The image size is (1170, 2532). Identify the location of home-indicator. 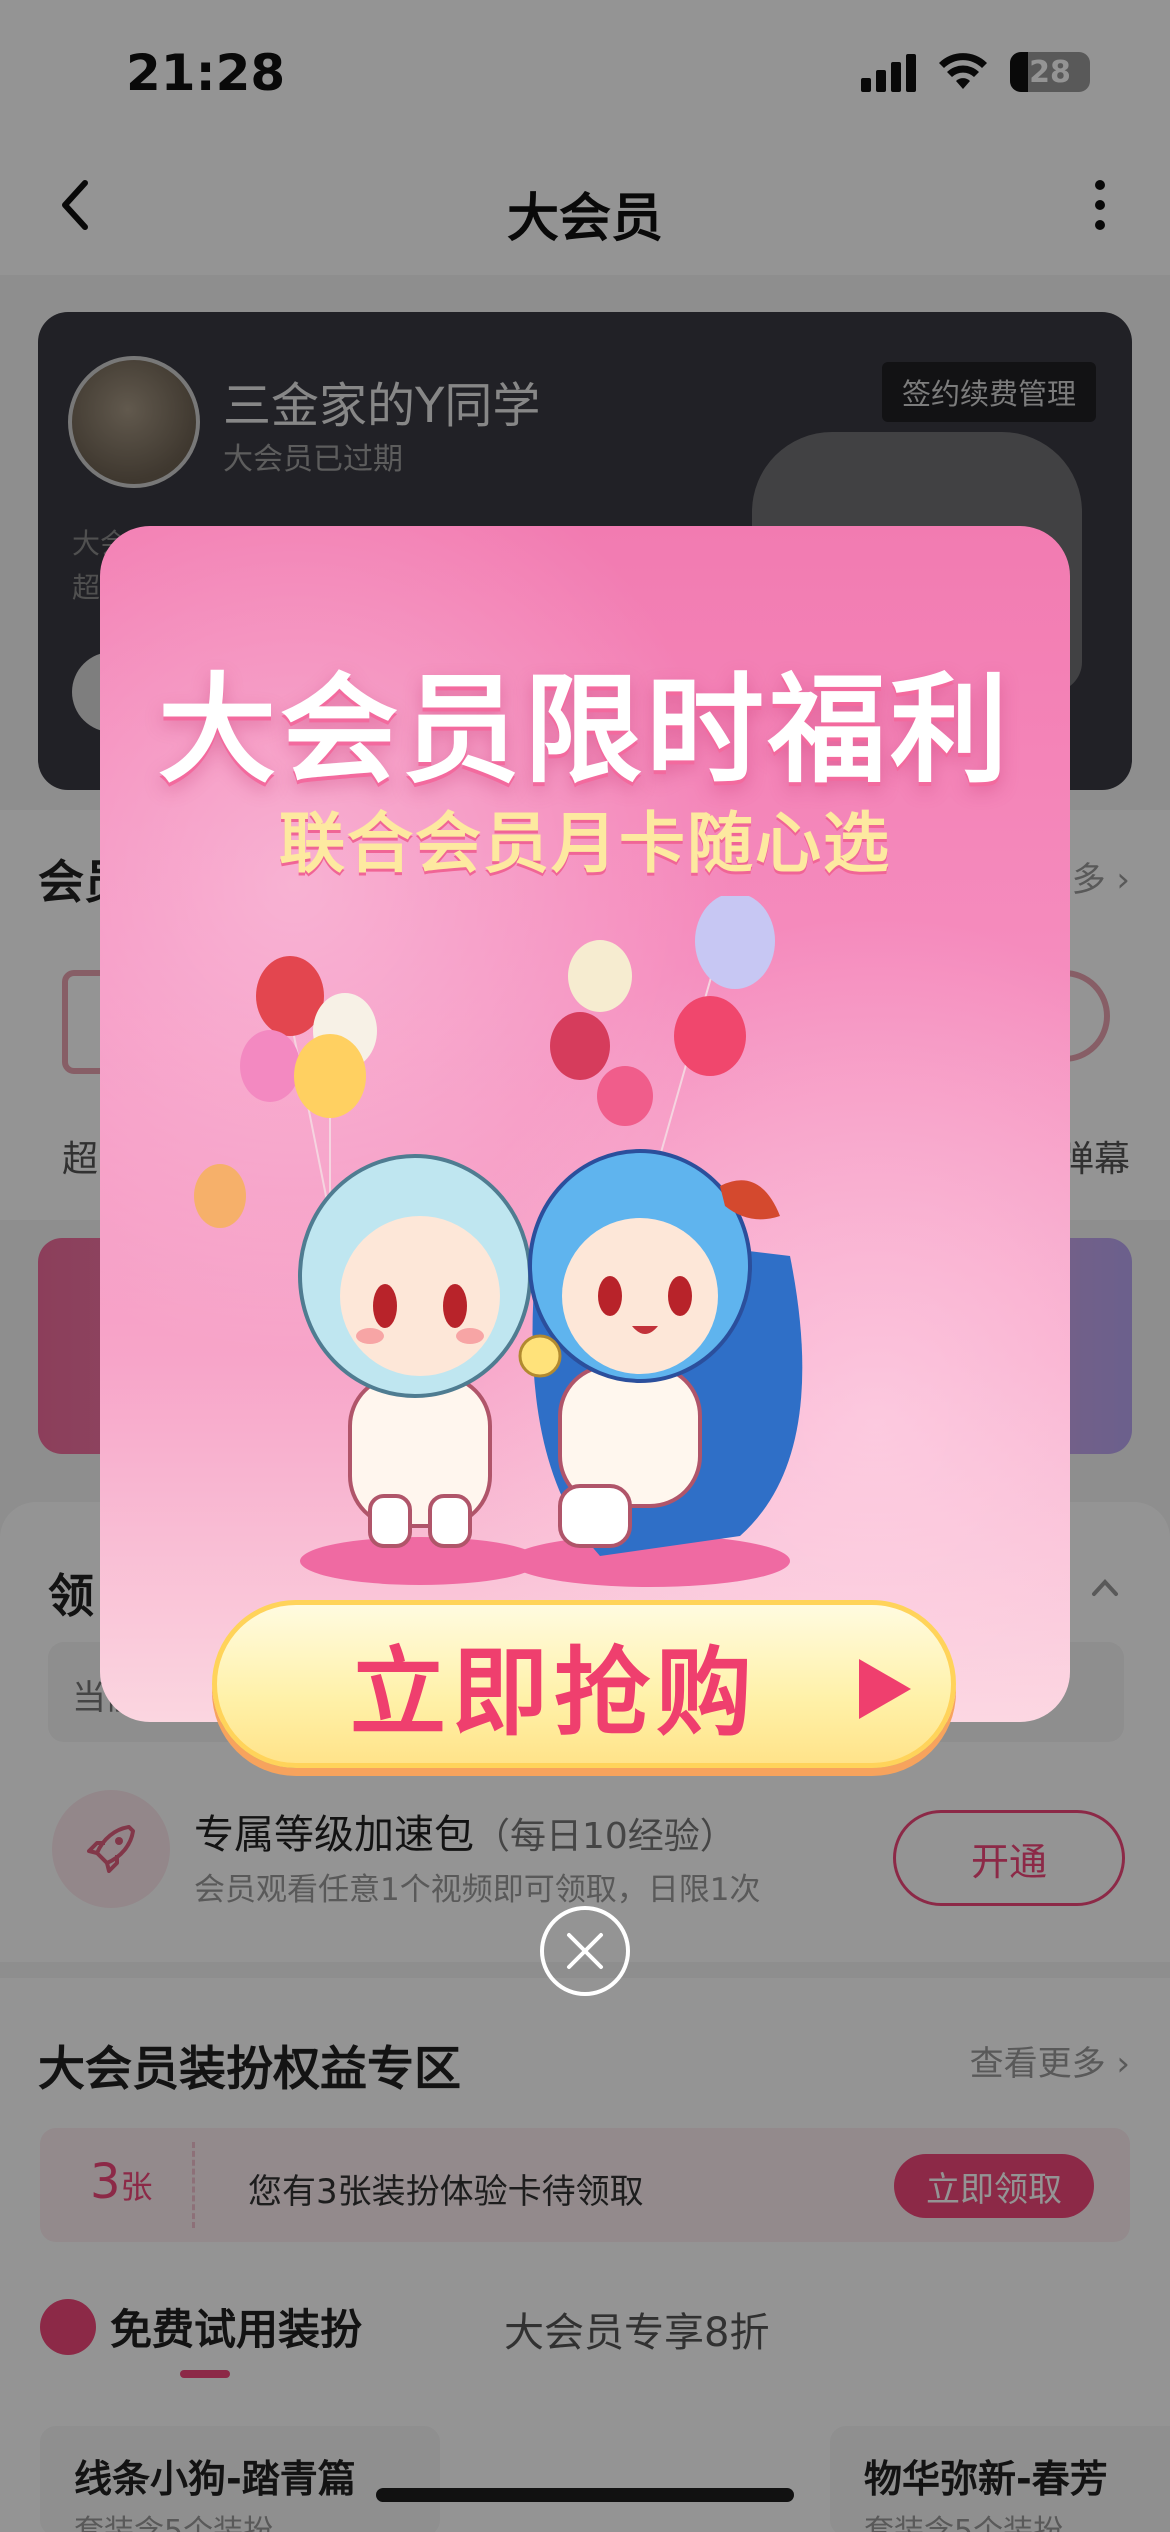
(585, 2495).